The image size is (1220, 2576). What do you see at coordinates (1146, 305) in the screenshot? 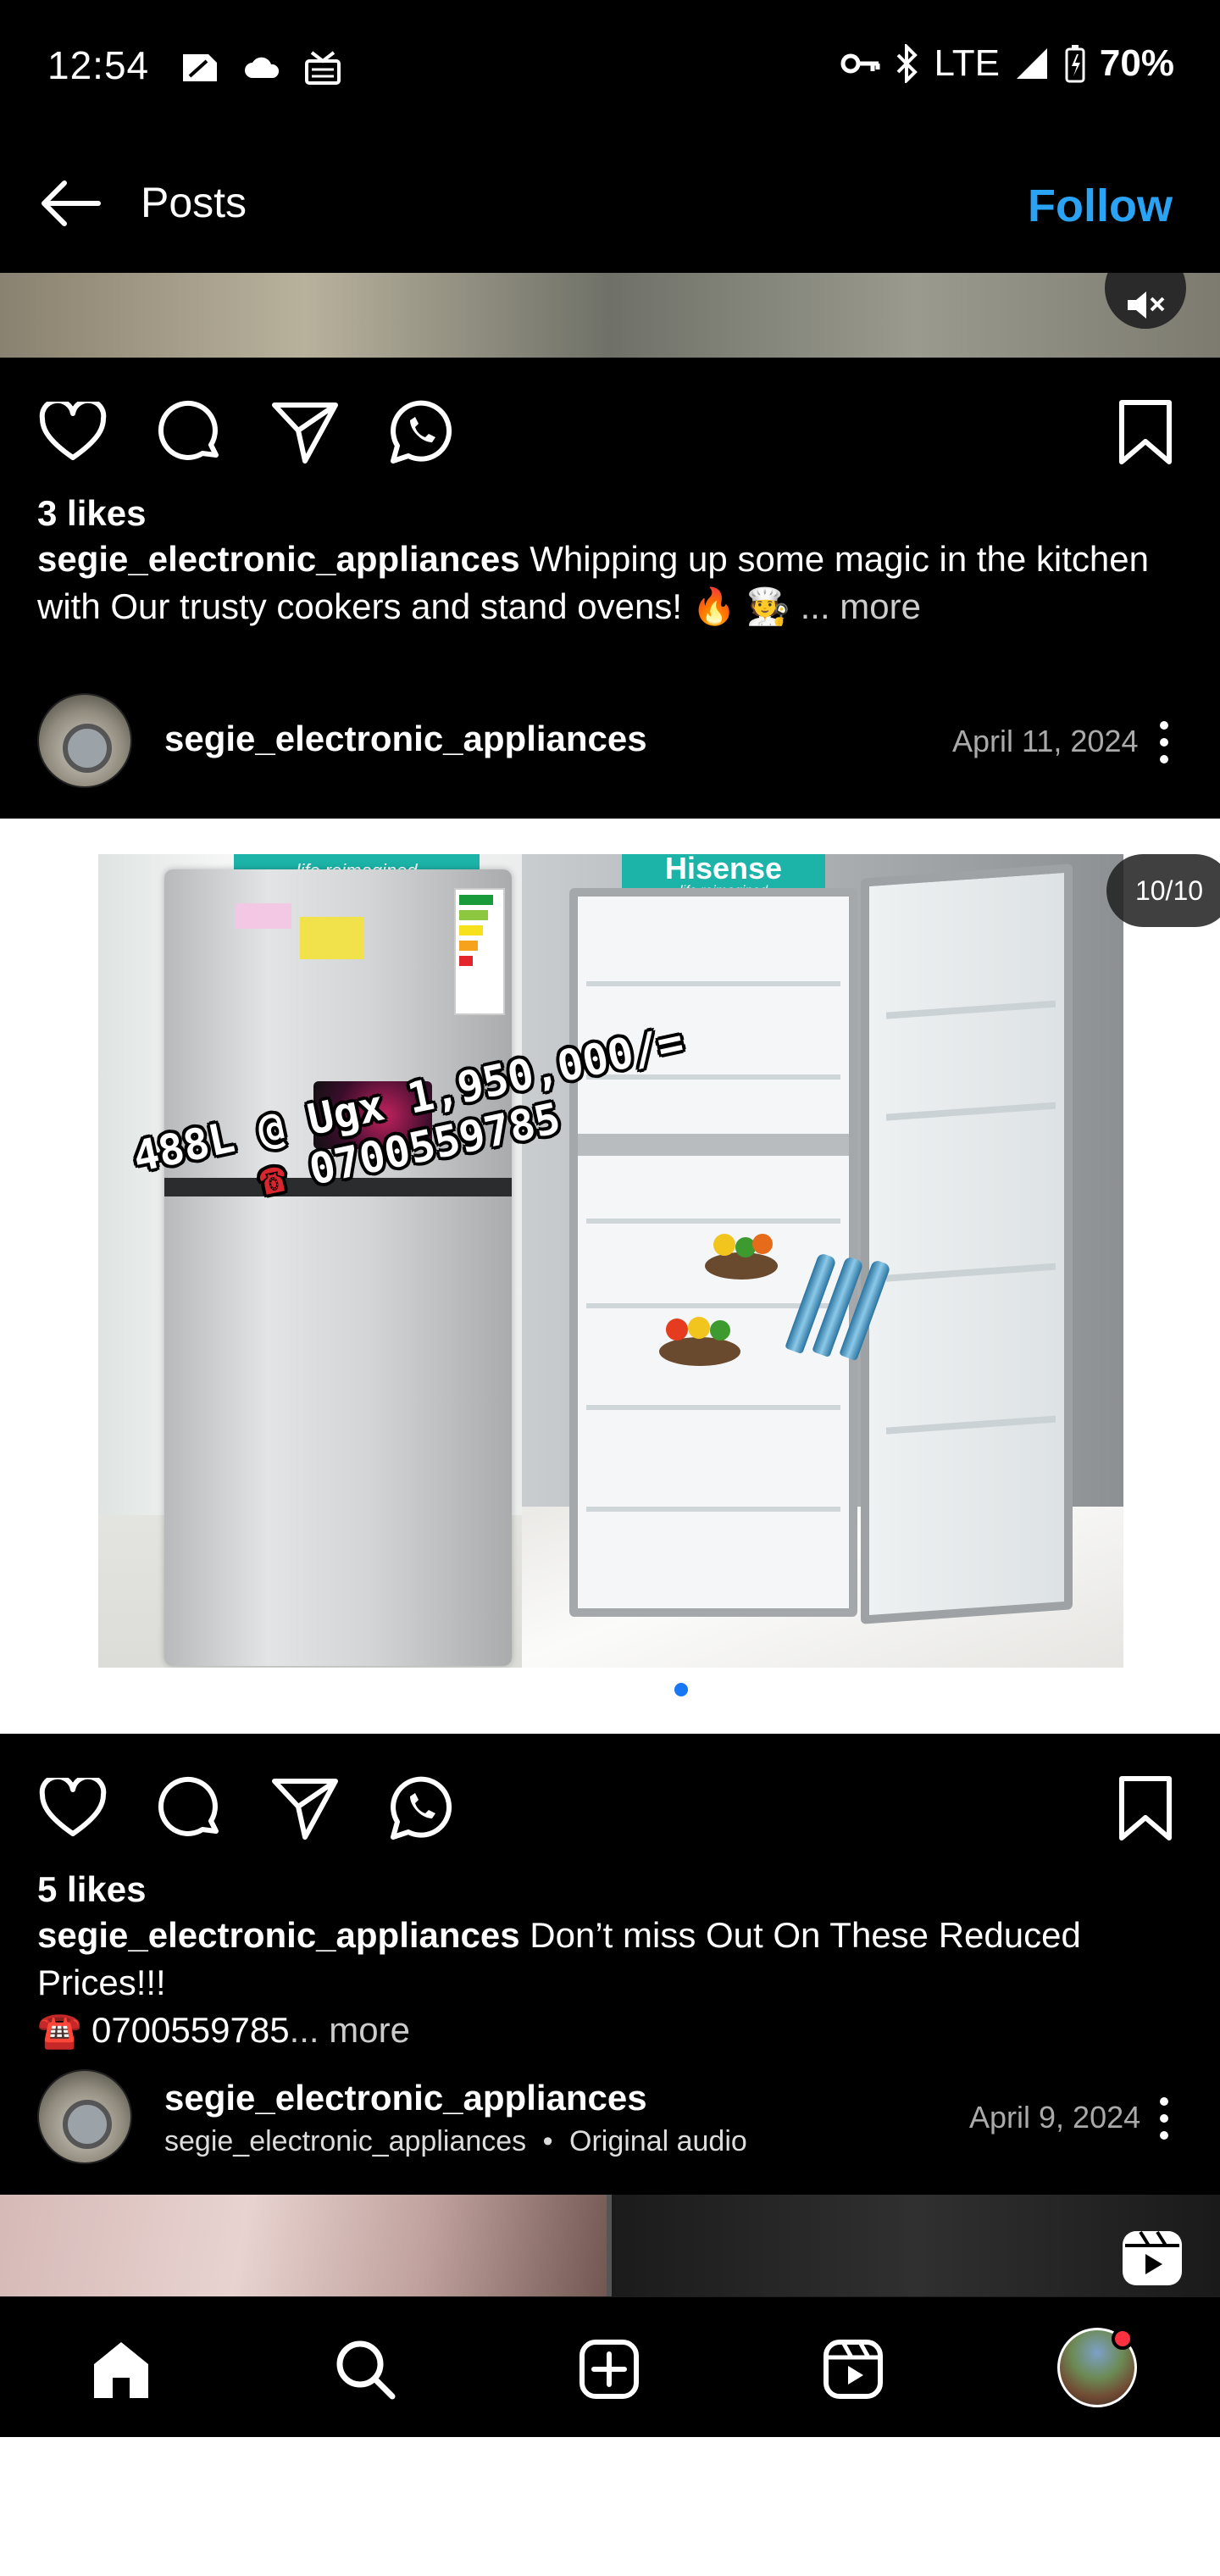
I see `muted-speaker-icon` at bounding box center [1146, 305].